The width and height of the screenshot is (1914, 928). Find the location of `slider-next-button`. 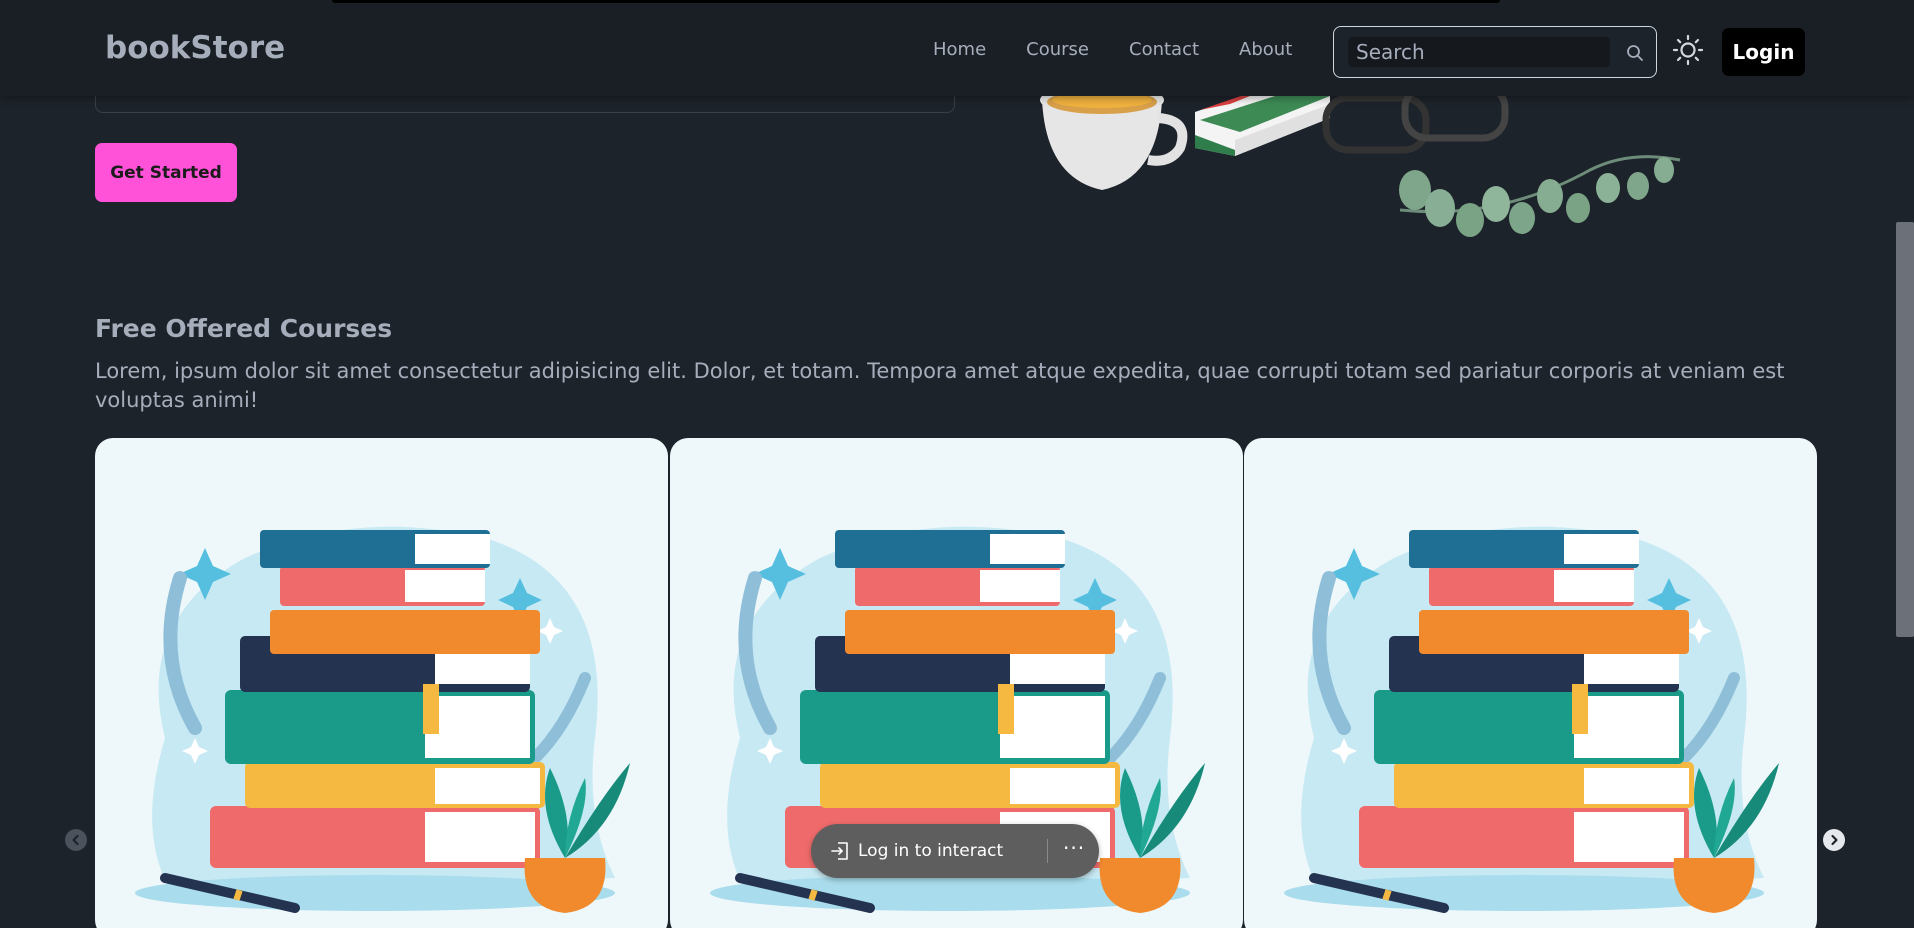

slider-next-button is located at coordinates (1834, 840).